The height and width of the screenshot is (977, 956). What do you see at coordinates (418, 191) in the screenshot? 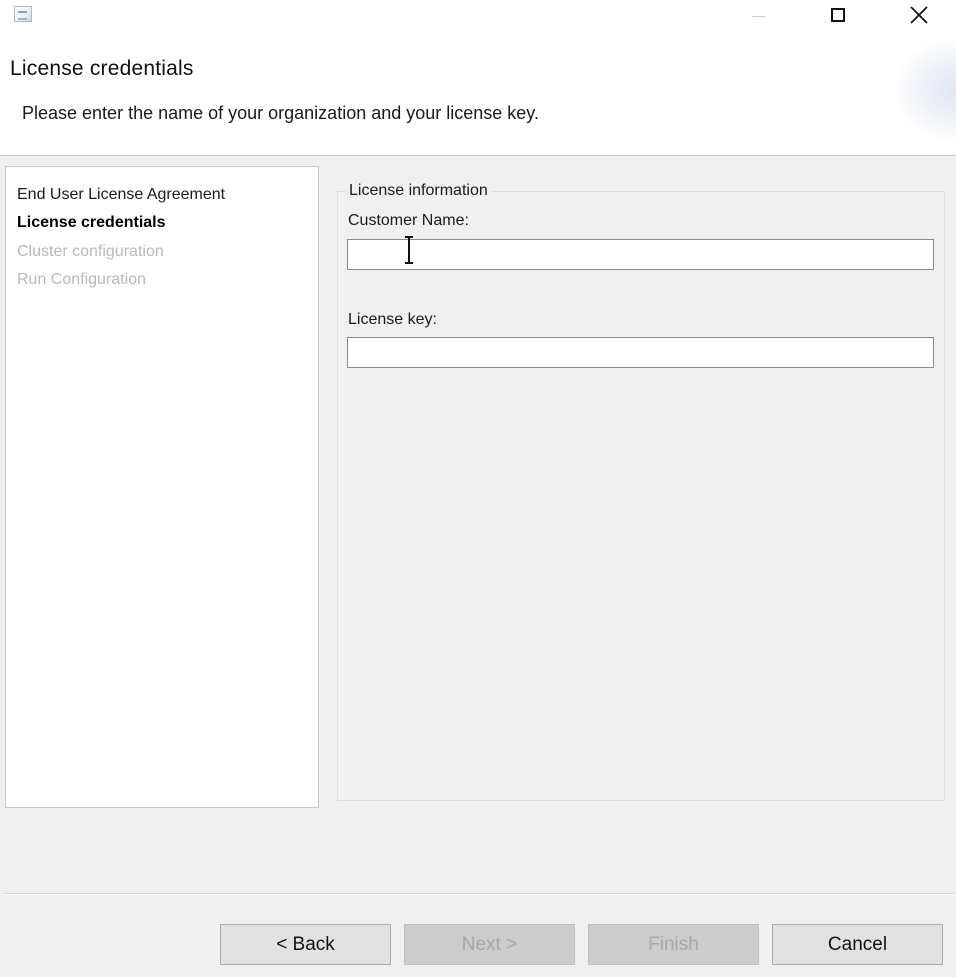
I see `group-title: License information` at bounding box center [418, 191].